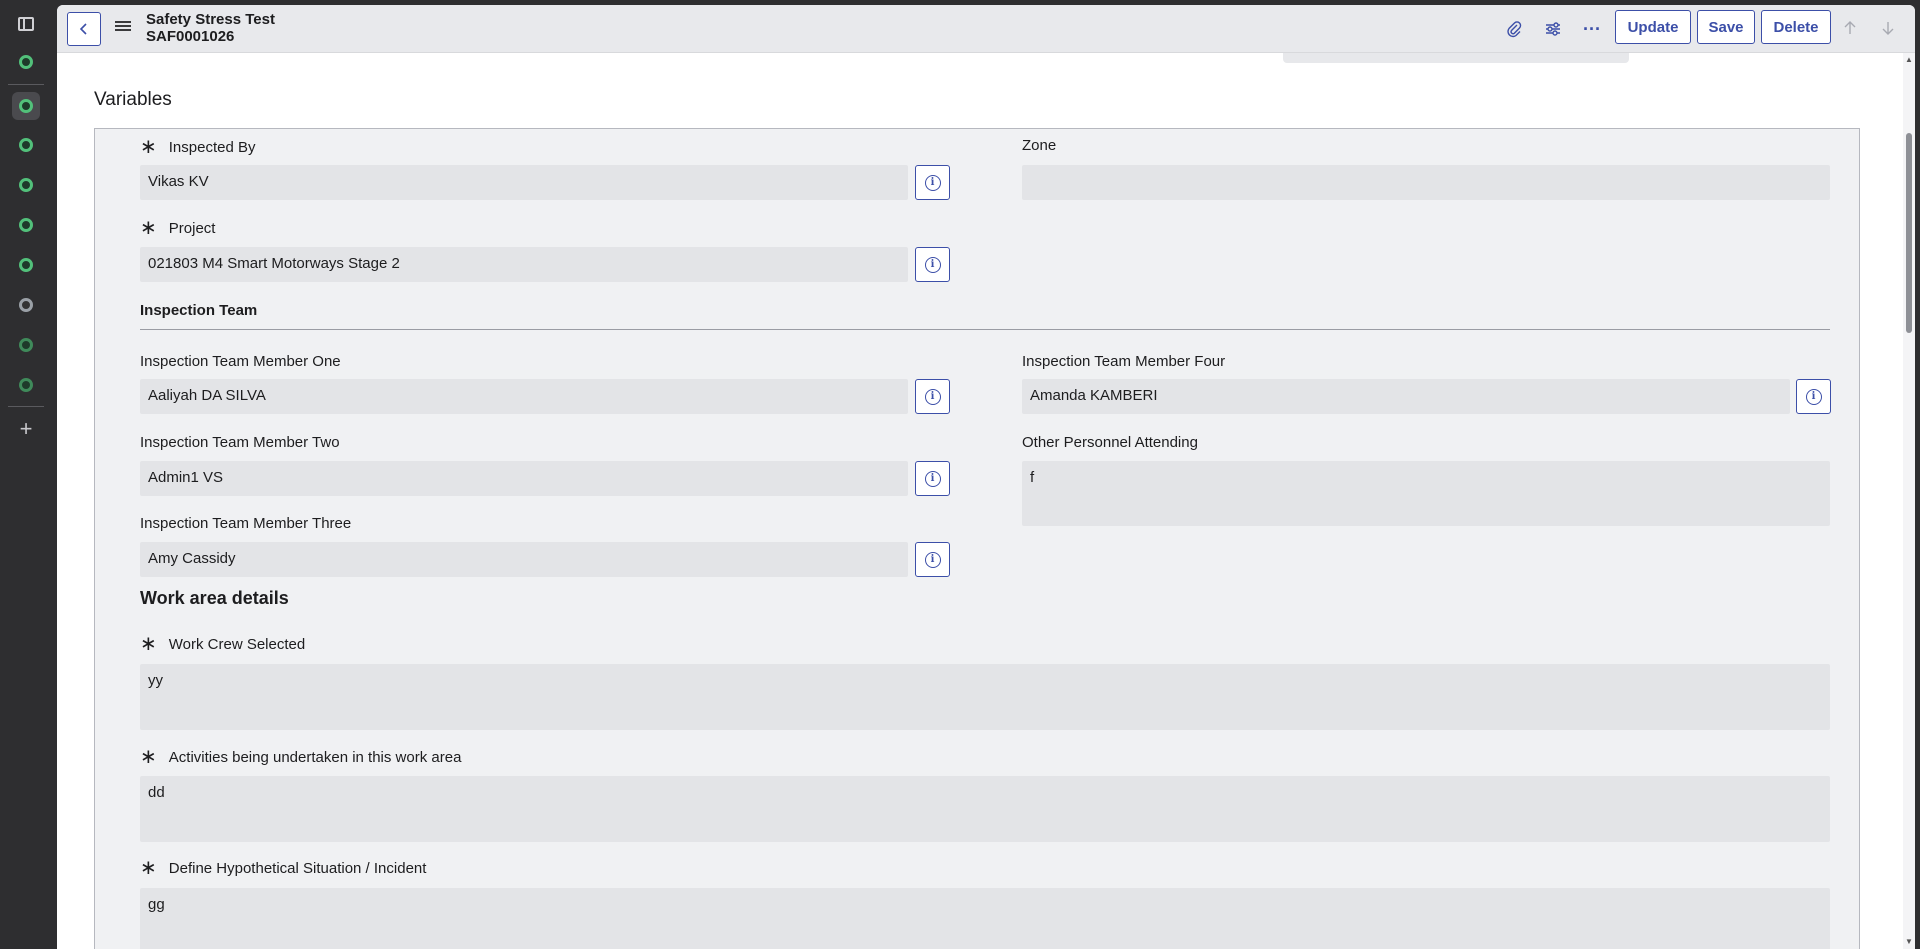 This screenshot has height=949, width=1920. What do you see at coordinates (985, 329) in the screenshot?
I see `inspection-team-divider` at bounding box center [985, 329].